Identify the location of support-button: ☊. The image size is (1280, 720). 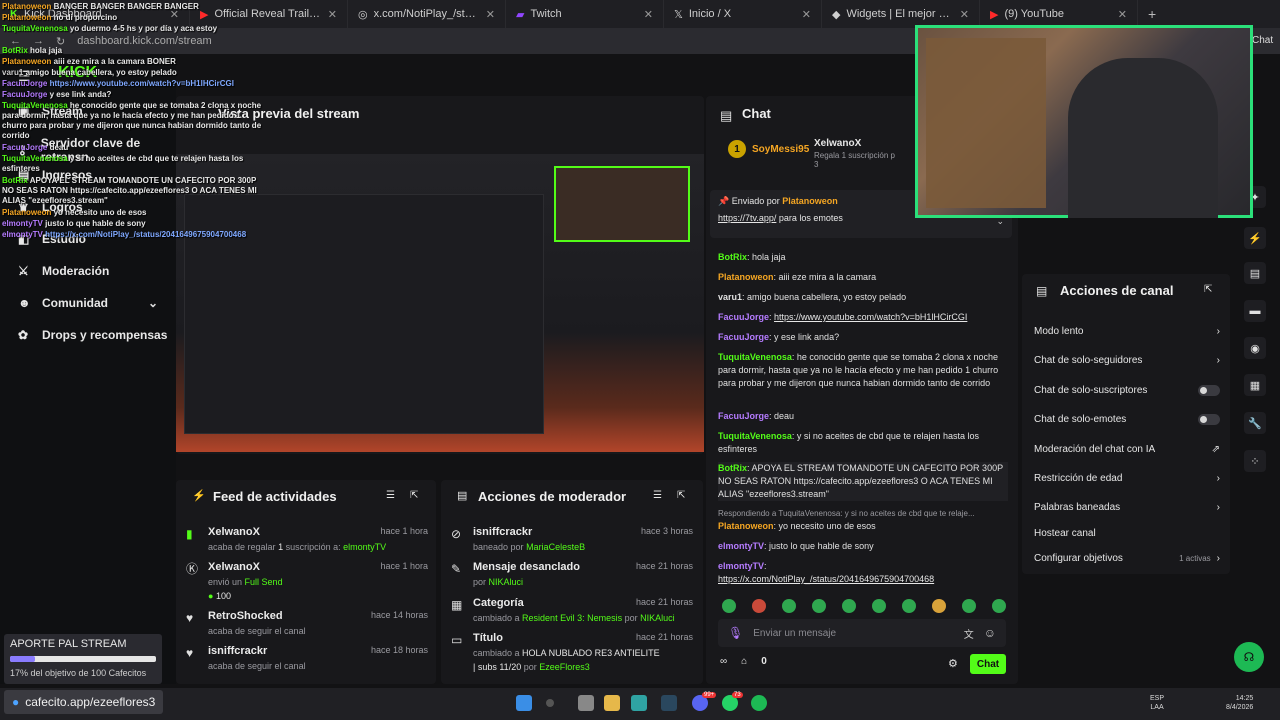
(1249, 657).